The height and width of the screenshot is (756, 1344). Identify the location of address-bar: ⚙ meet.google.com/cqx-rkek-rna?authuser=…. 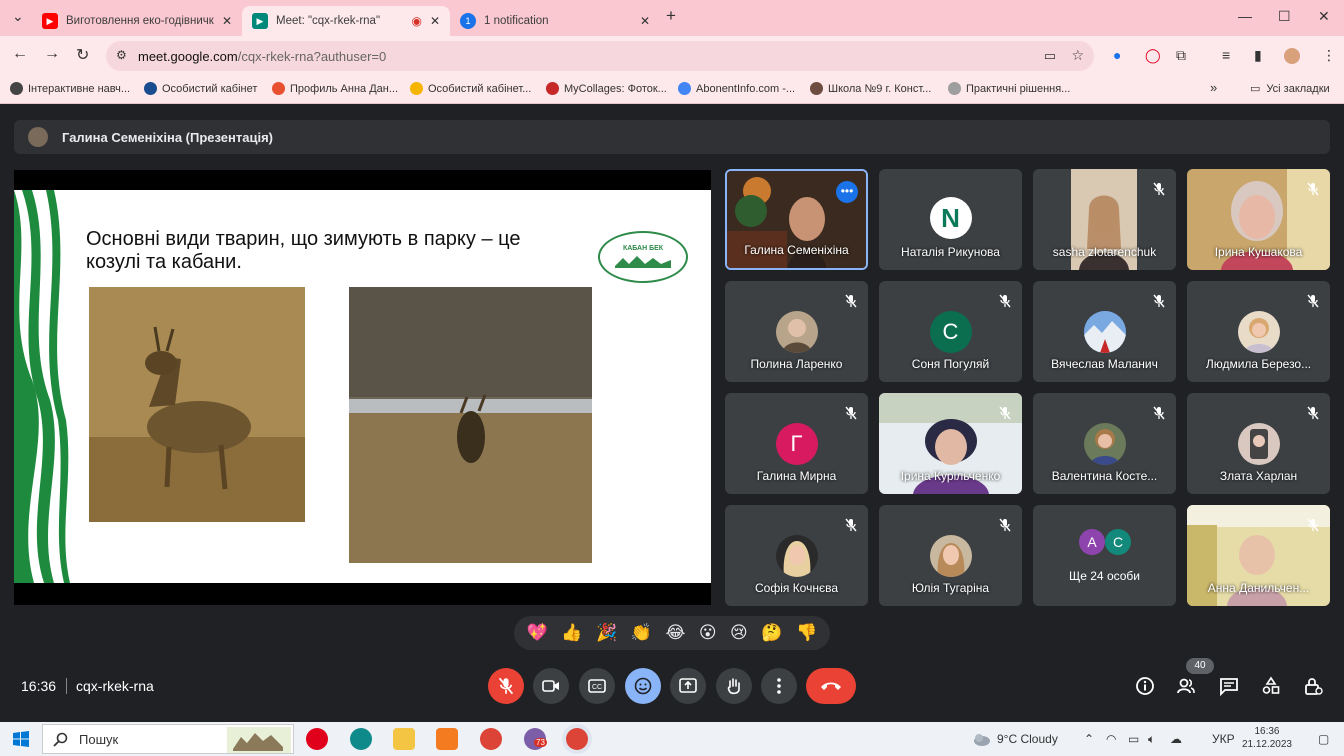
(600, 56).